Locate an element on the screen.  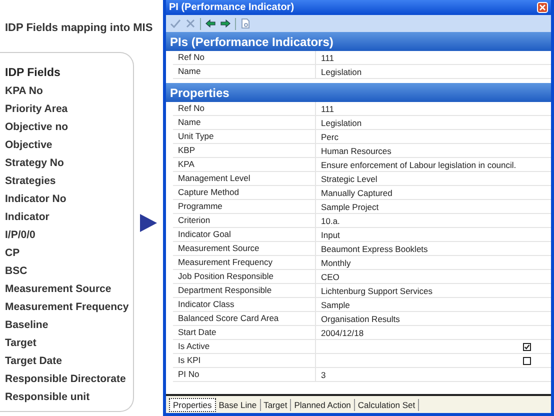
property-label: Is KPI is located at coordinates (244, 360).